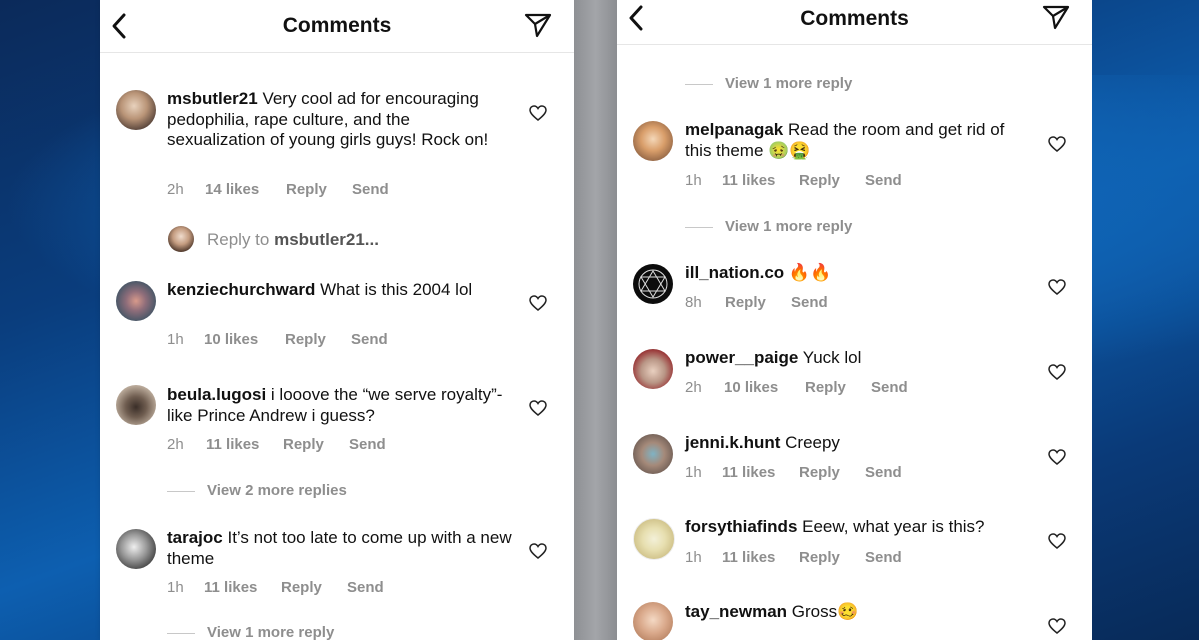  What do you see at coordinates (181, 239) in the screenshot?
I see `own-avatar` at bounding box center [181, 239].